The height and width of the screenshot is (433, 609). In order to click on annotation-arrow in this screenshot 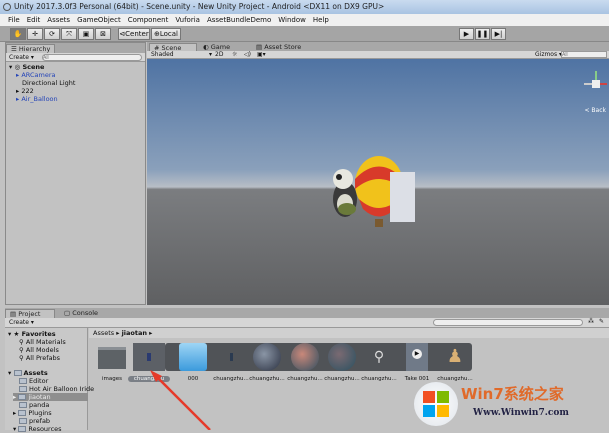, I will do `click(180, 400)`.